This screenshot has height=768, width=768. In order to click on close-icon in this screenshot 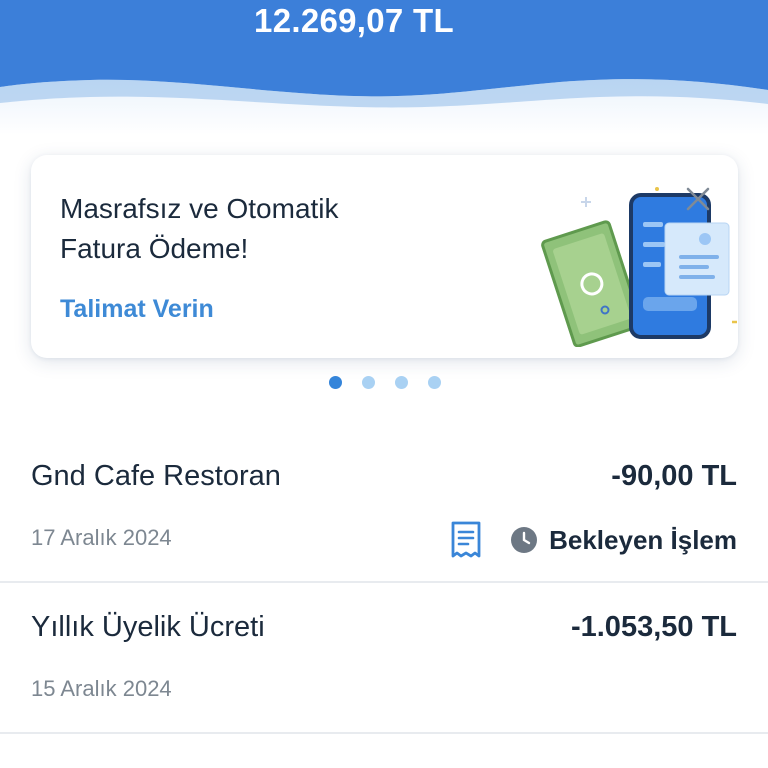, I will do `click(698, 199)`.